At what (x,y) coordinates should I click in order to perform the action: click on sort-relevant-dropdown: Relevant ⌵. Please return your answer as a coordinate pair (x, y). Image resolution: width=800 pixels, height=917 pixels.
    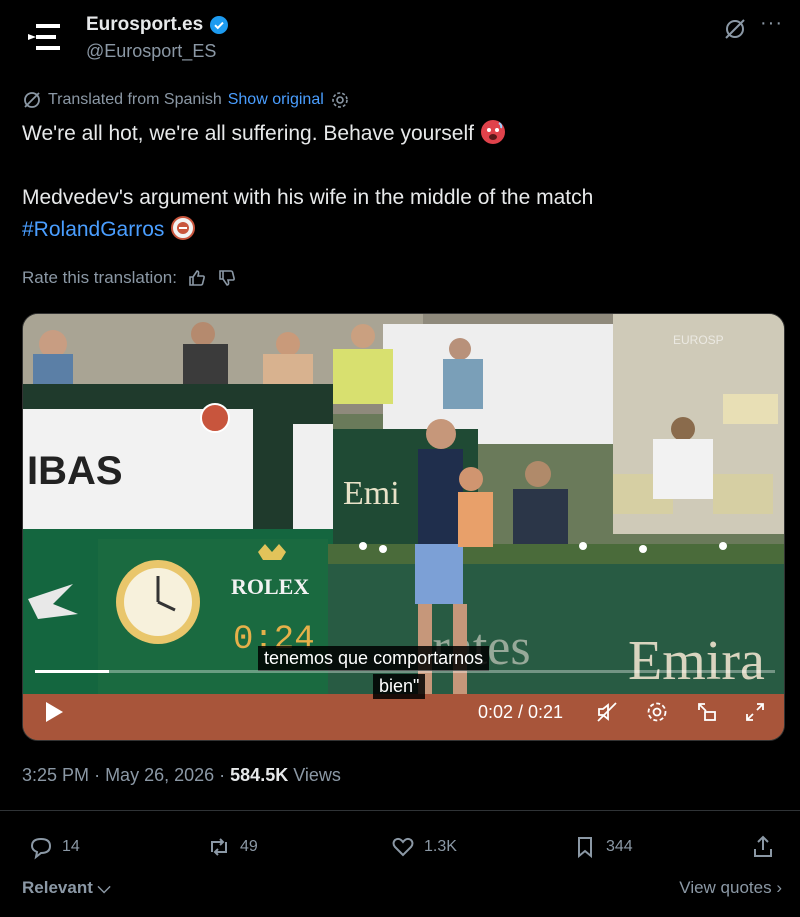
    Looking at the image, I should click on (66, 888).